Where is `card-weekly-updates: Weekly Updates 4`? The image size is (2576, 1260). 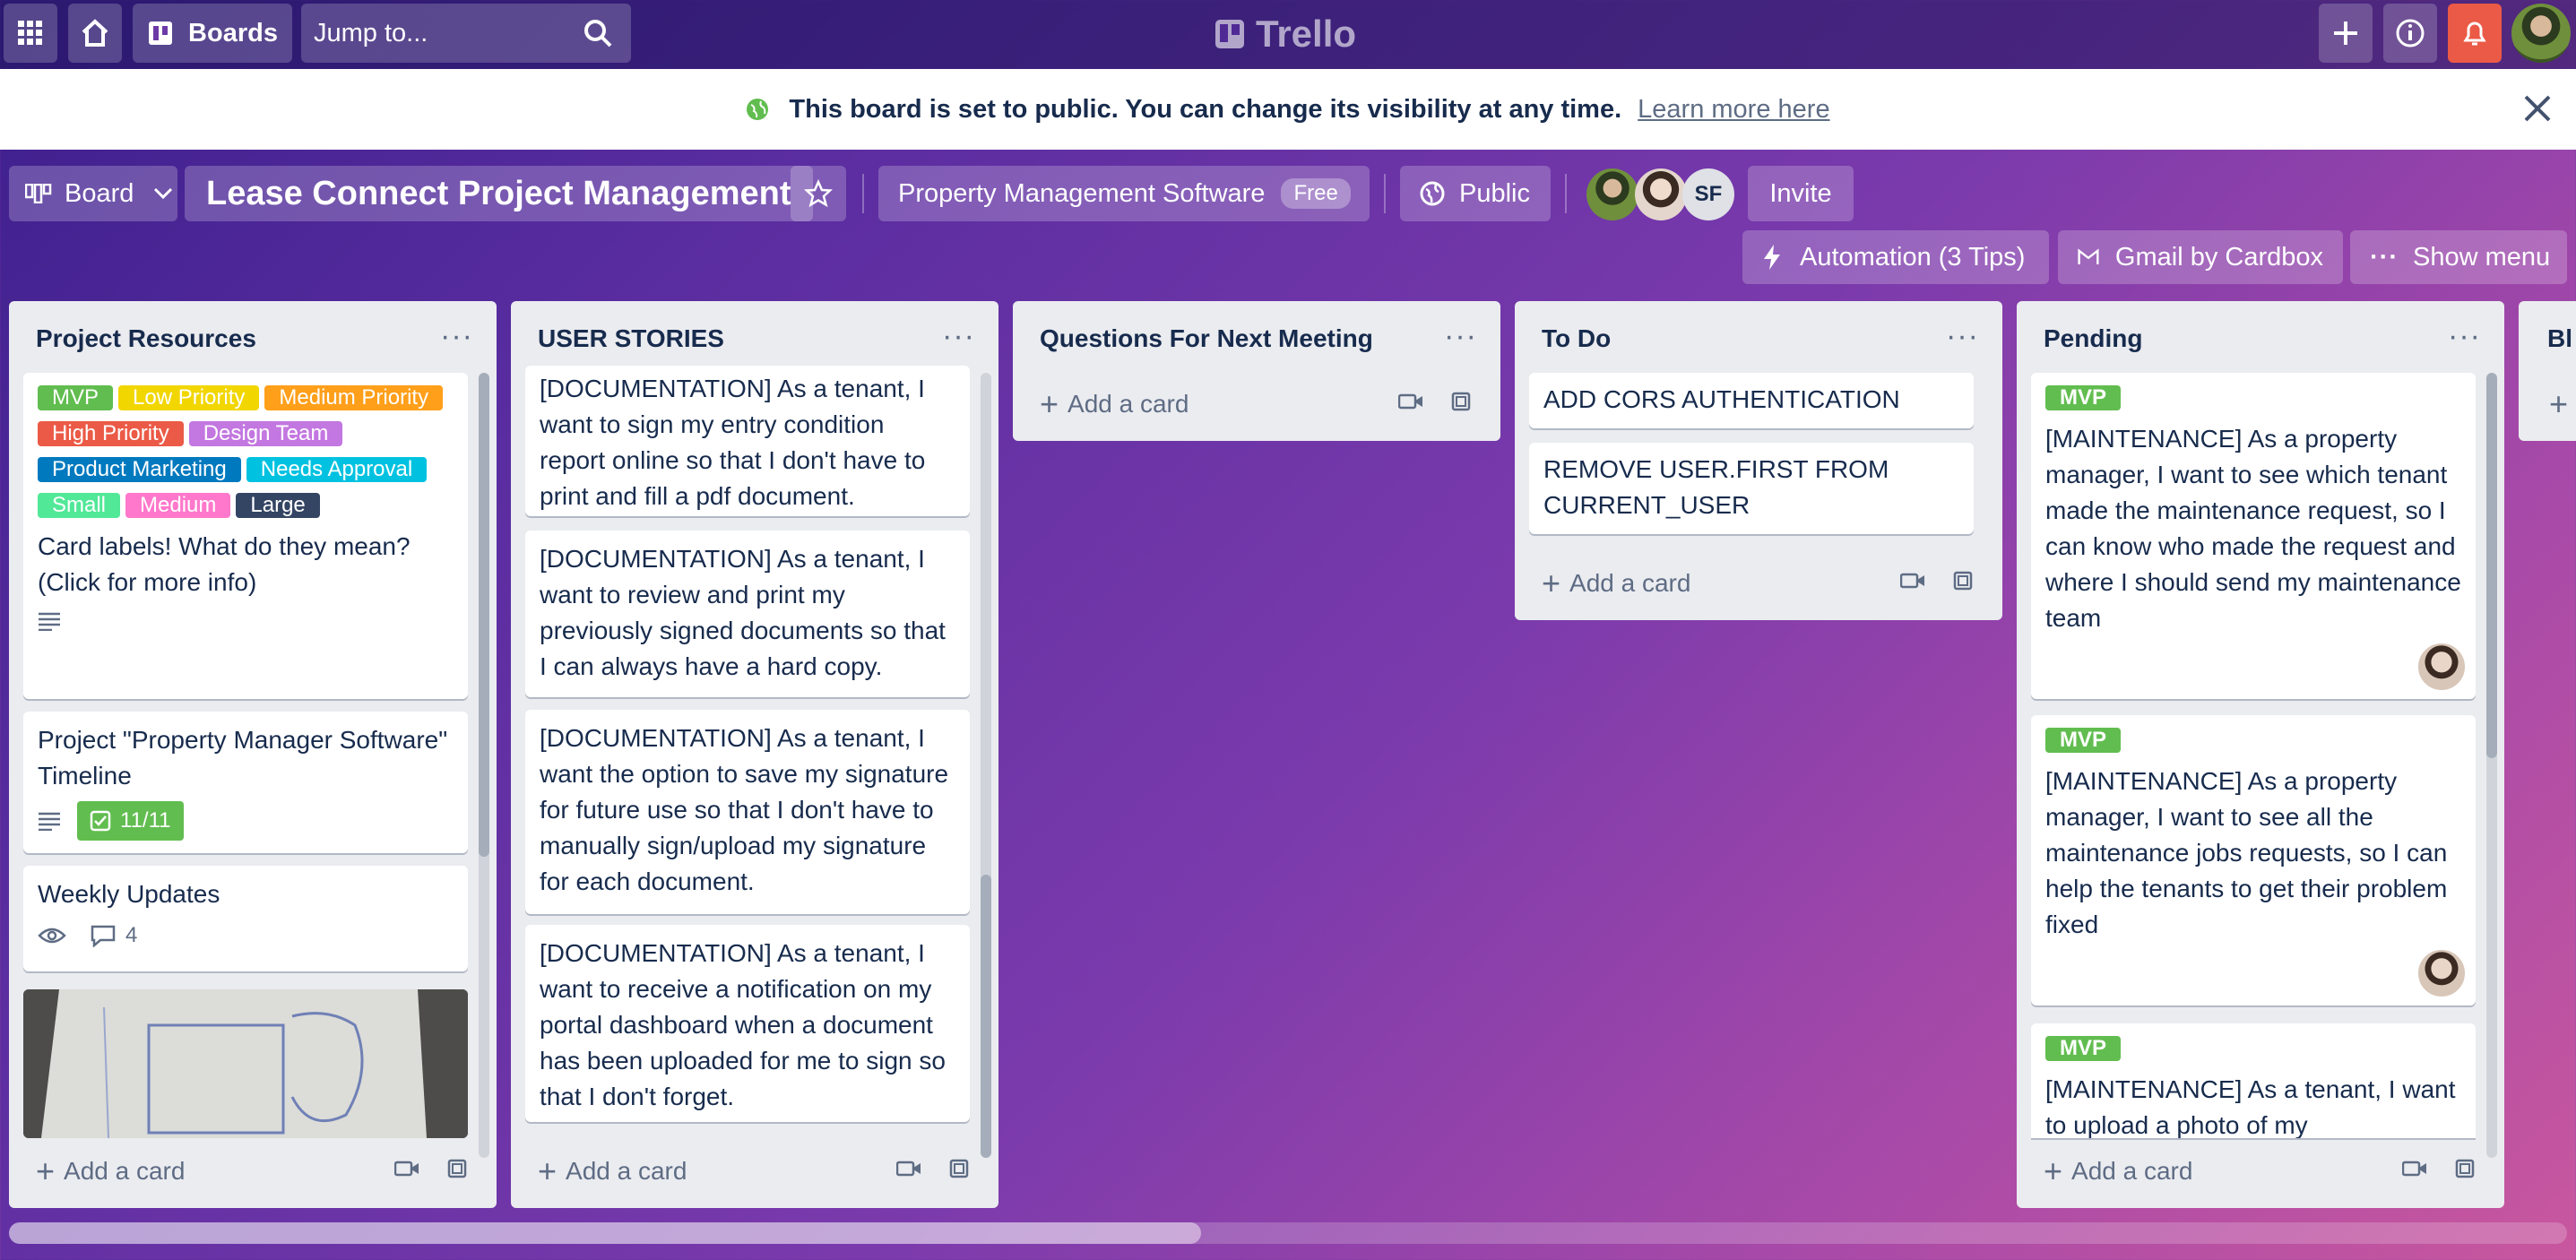 card-weekly-updates: Weekly Updates 4 is located at coordinates (245, 919).